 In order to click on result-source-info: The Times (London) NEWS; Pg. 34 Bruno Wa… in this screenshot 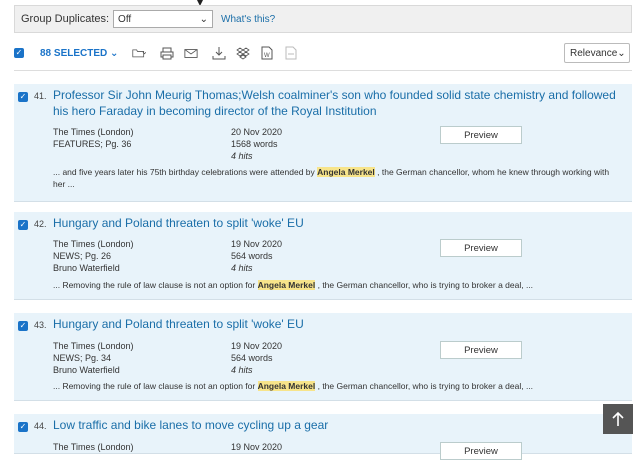, I will do `click(93, 358)`.